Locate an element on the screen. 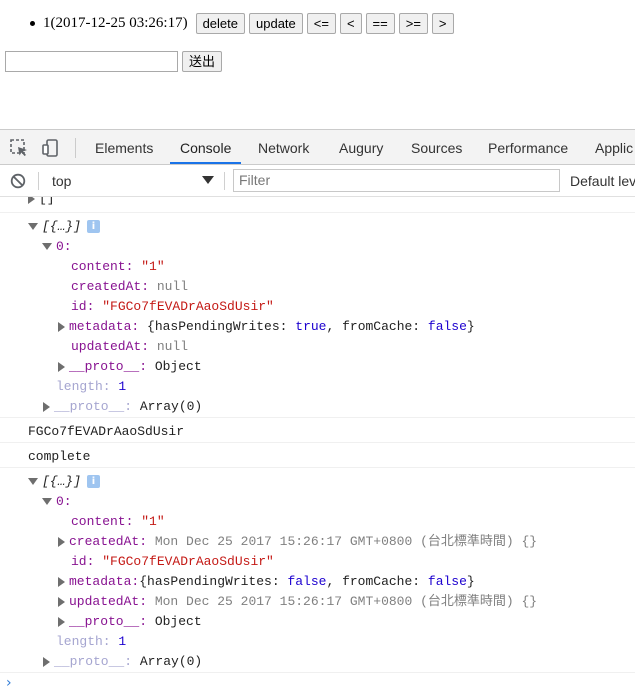 This screenshot has height=689, width=635. tab-network: Network is located at coordinates (283, 147).